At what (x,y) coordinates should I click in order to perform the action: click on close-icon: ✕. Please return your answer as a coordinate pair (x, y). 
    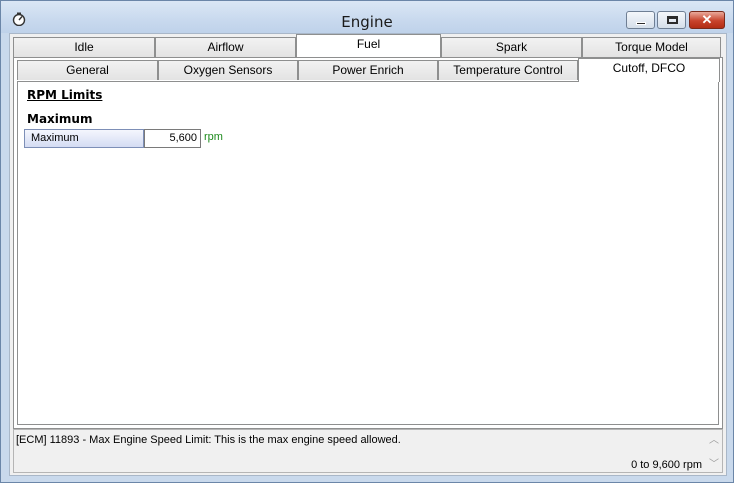
    Looking at the image, I should click on (707, 19).